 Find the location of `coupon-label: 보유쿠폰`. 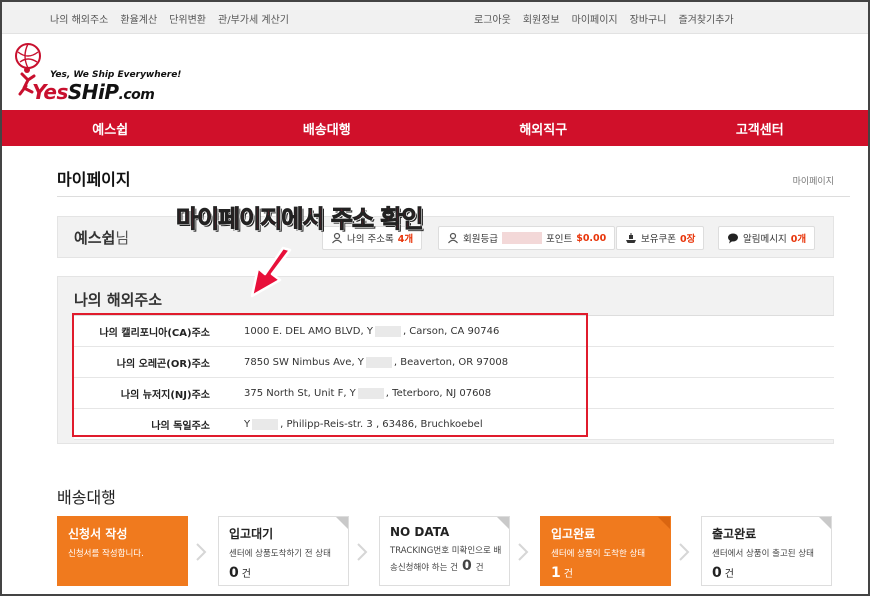

coupon-label: 보유쿠폰 is located at coordinates (658, 239).